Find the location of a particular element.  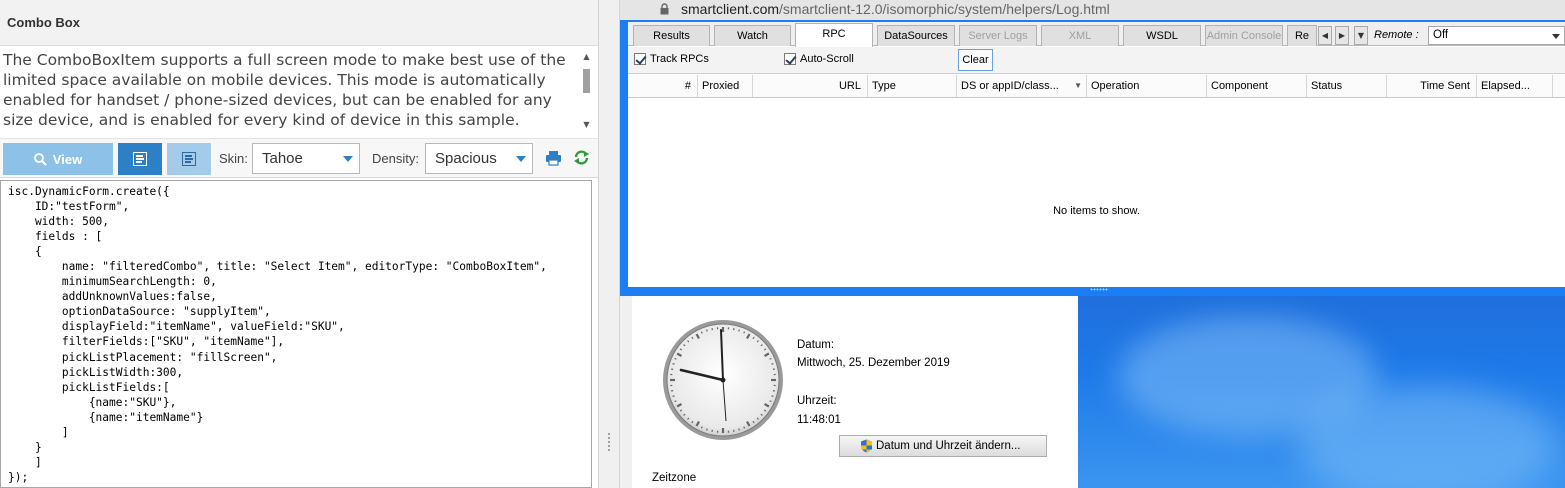

skin-select-value: Tahoe is located at coordinates (282, 158).